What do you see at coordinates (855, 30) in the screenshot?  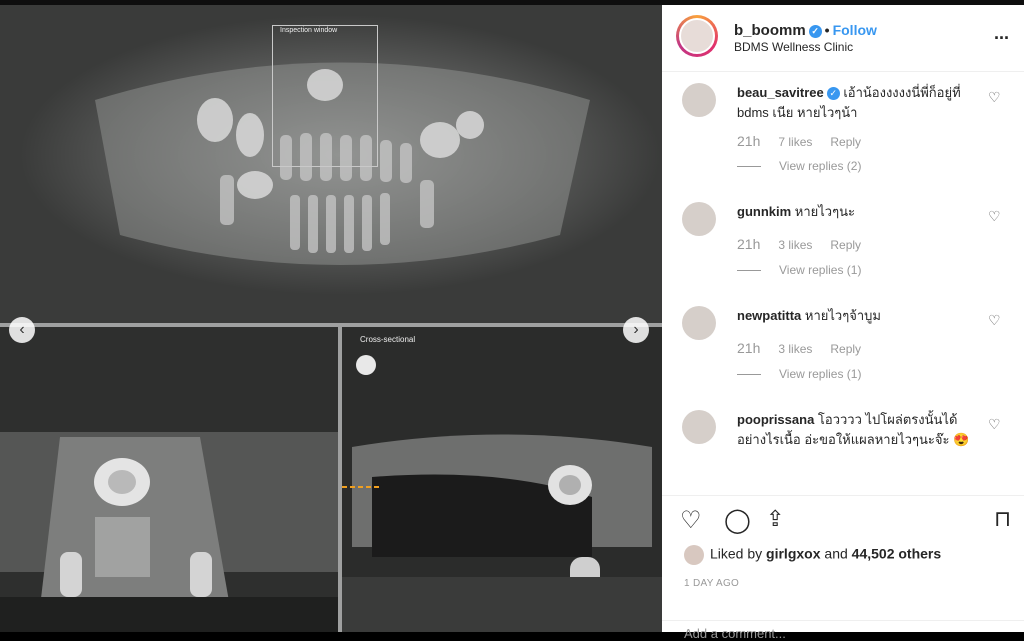 I see `follow-button: Follow` at bounding box center [855, 30].